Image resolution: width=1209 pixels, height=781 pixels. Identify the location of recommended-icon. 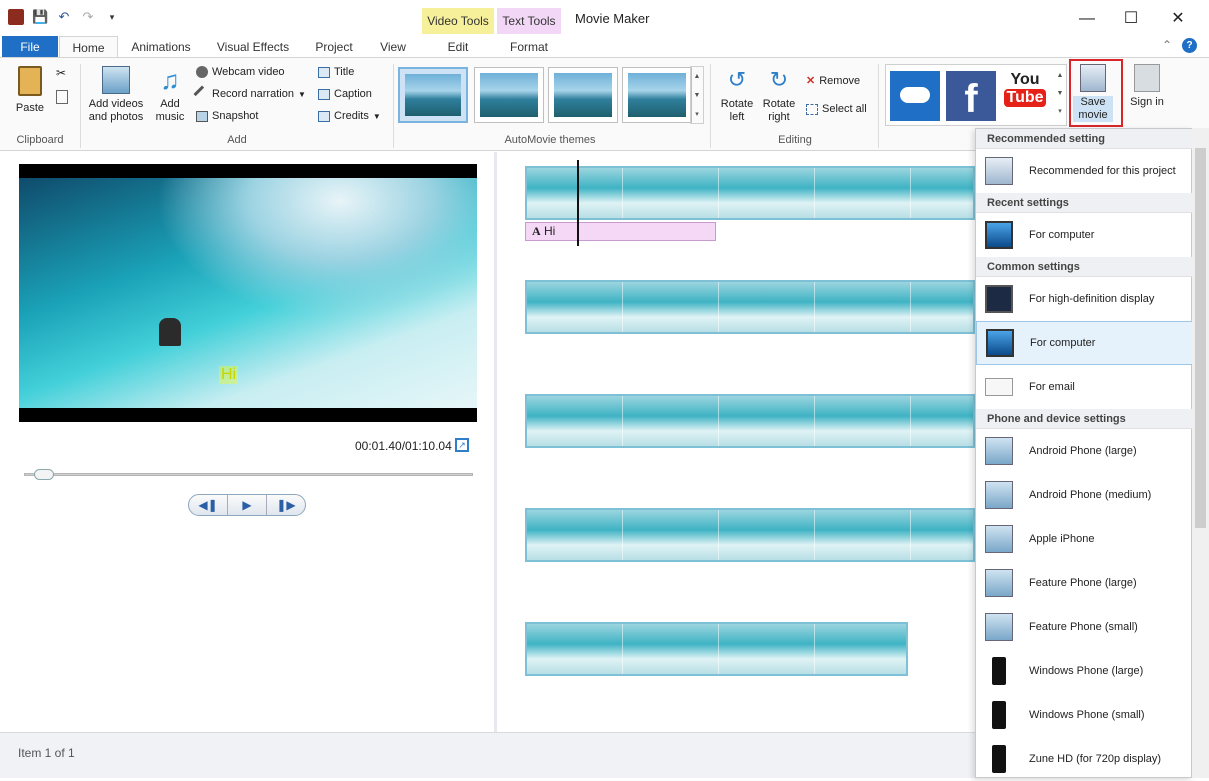
(999, 171).